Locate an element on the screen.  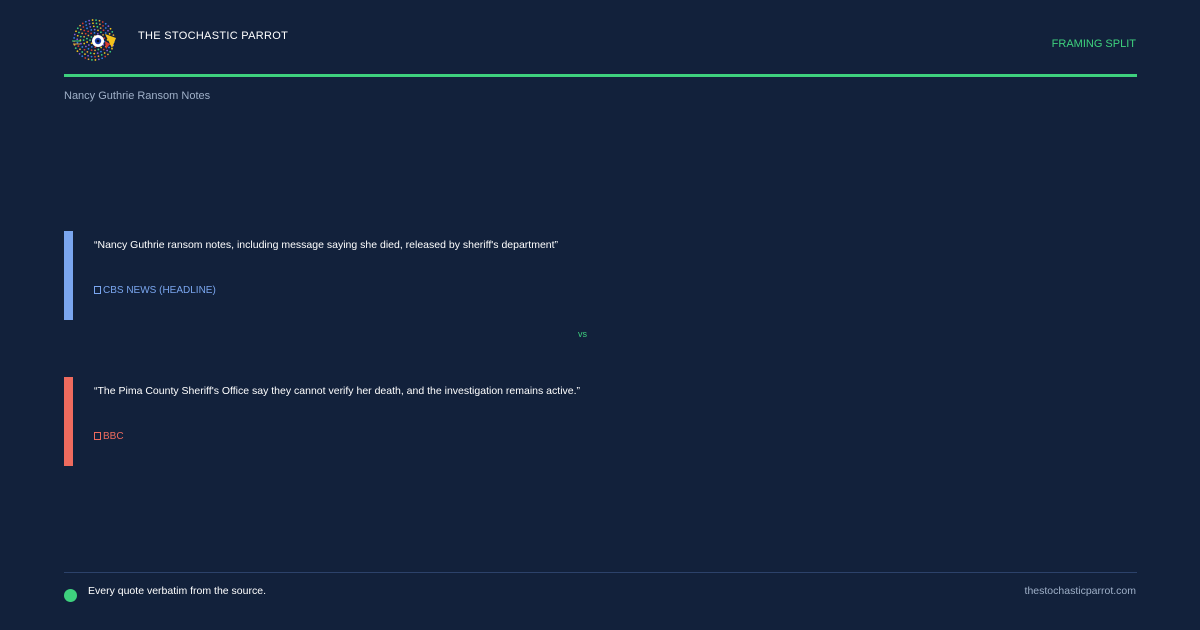
versus-label: vs is located at coordinates (582, 334).